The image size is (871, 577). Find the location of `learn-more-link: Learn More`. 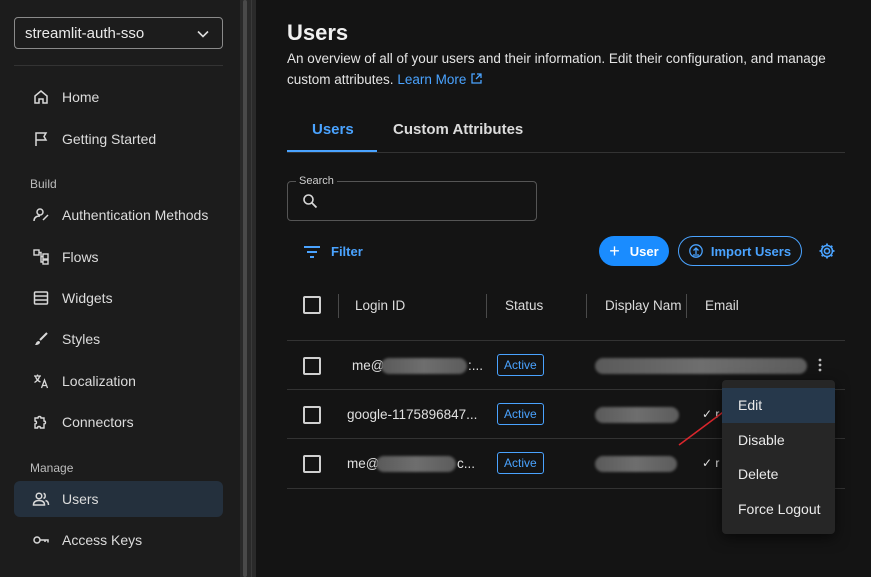

learn-more-link: Learn More is located at coordinates (440, 79).